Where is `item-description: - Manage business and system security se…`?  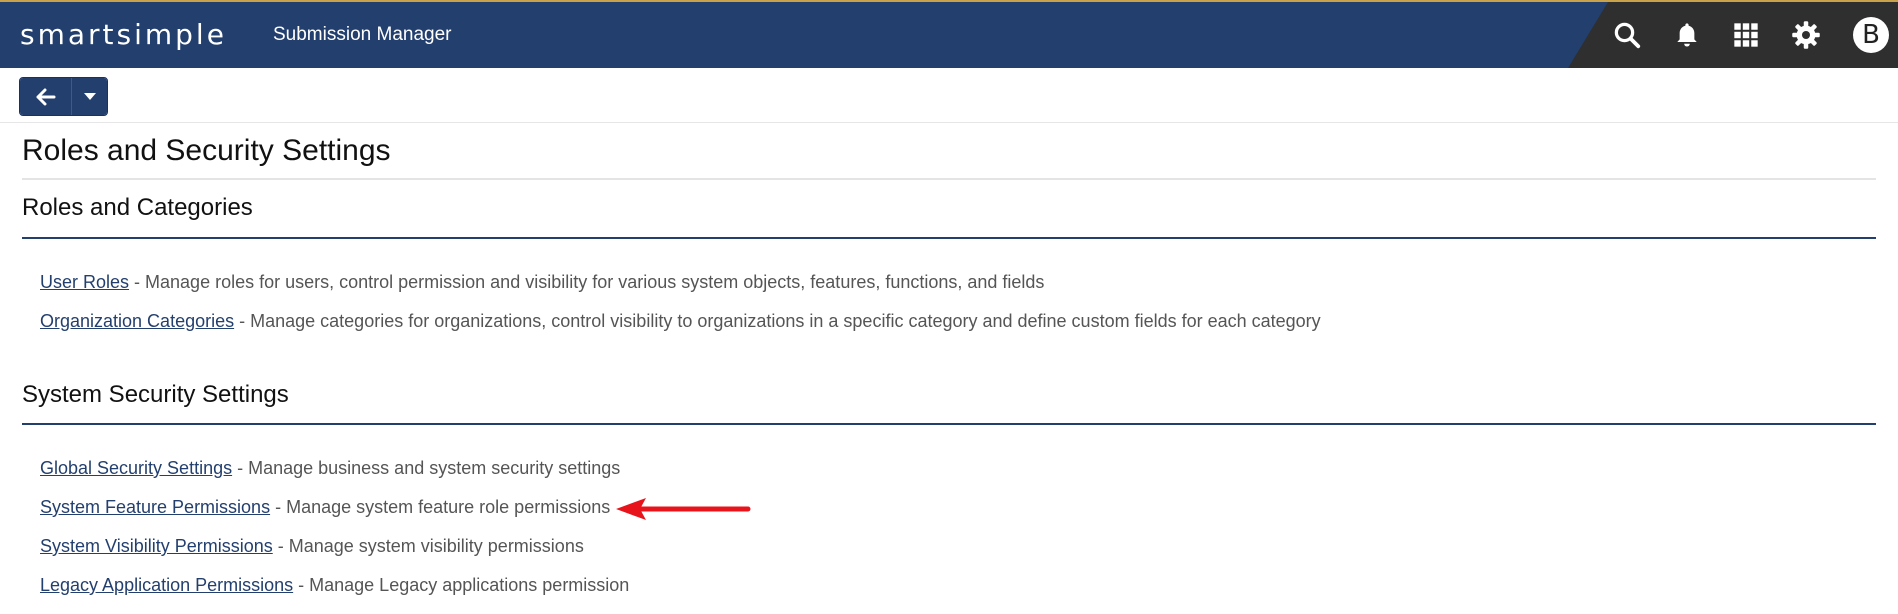
item-description: - Manage business and system security se… is located at coordinates (426, 468).